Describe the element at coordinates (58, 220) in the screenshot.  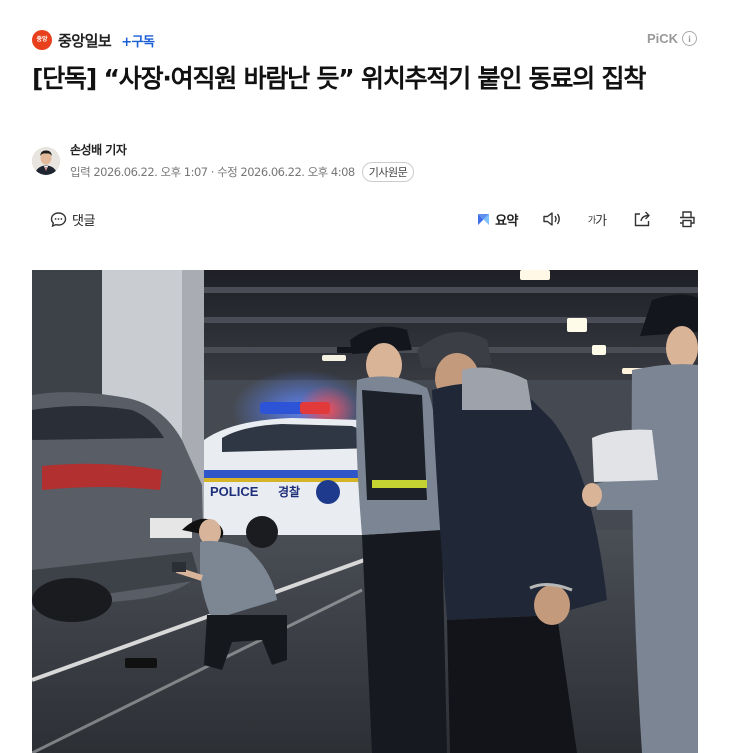
I see `comment-icon` at that location.